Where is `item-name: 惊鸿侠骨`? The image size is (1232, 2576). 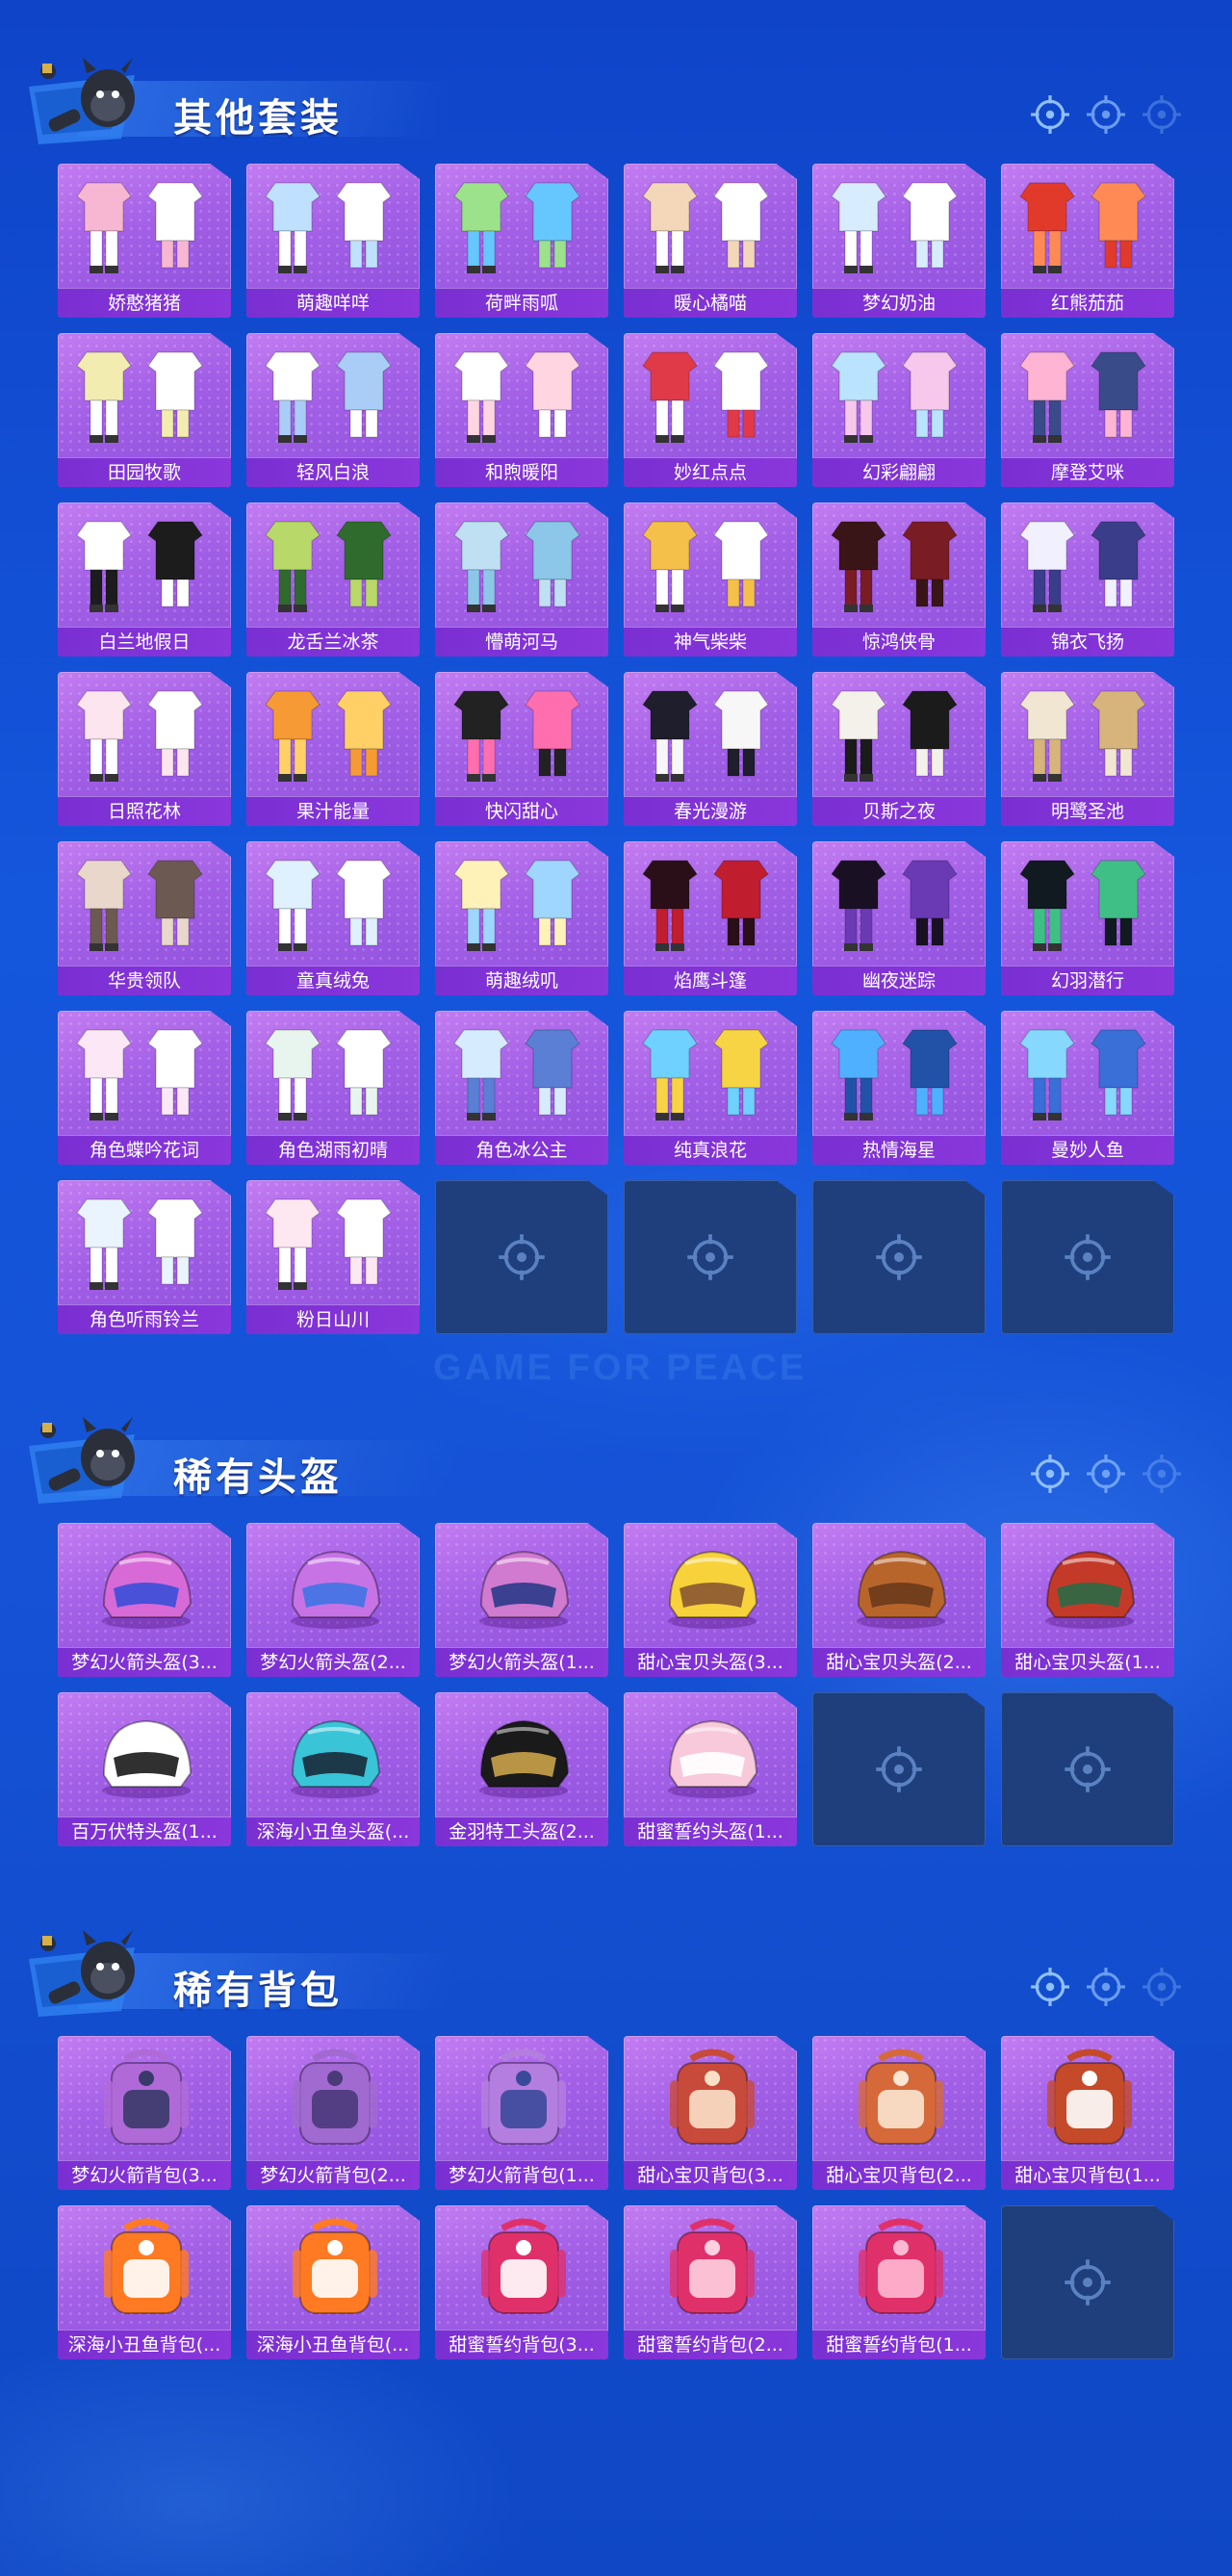
item-name: 惊鸿侠骨 is located at coordinates (899, 642).